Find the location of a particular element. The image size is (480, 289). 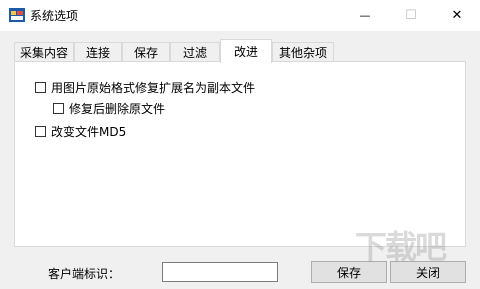

tab-label: 过滤 is located at coordinates (194, 53).